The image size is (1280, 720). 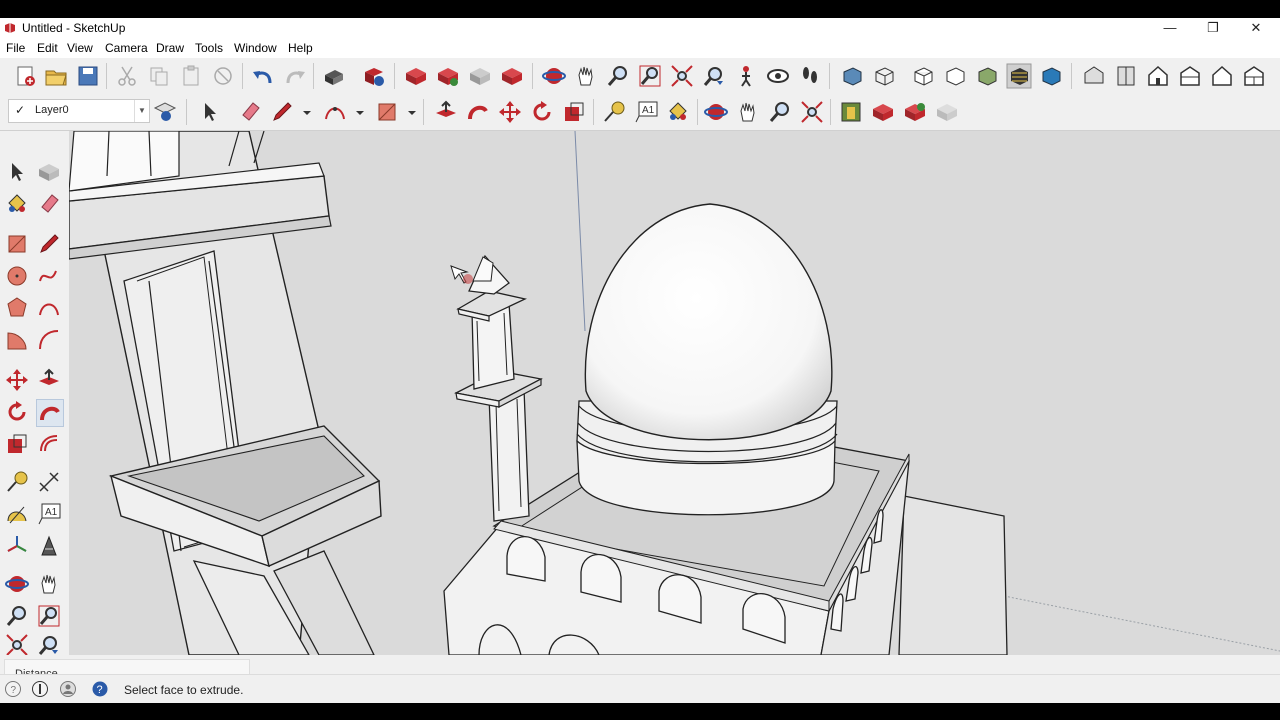 I want to click on top-view-icon, so click(x=1126, y=76).